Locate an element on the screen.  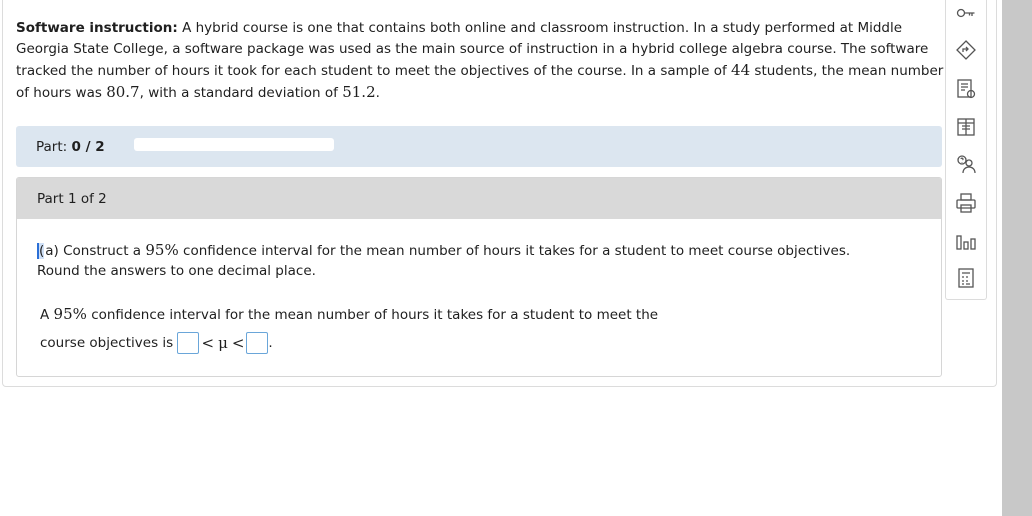
part-progress-bar: Part: 0 / 2 is located at coordinates (479, 146).